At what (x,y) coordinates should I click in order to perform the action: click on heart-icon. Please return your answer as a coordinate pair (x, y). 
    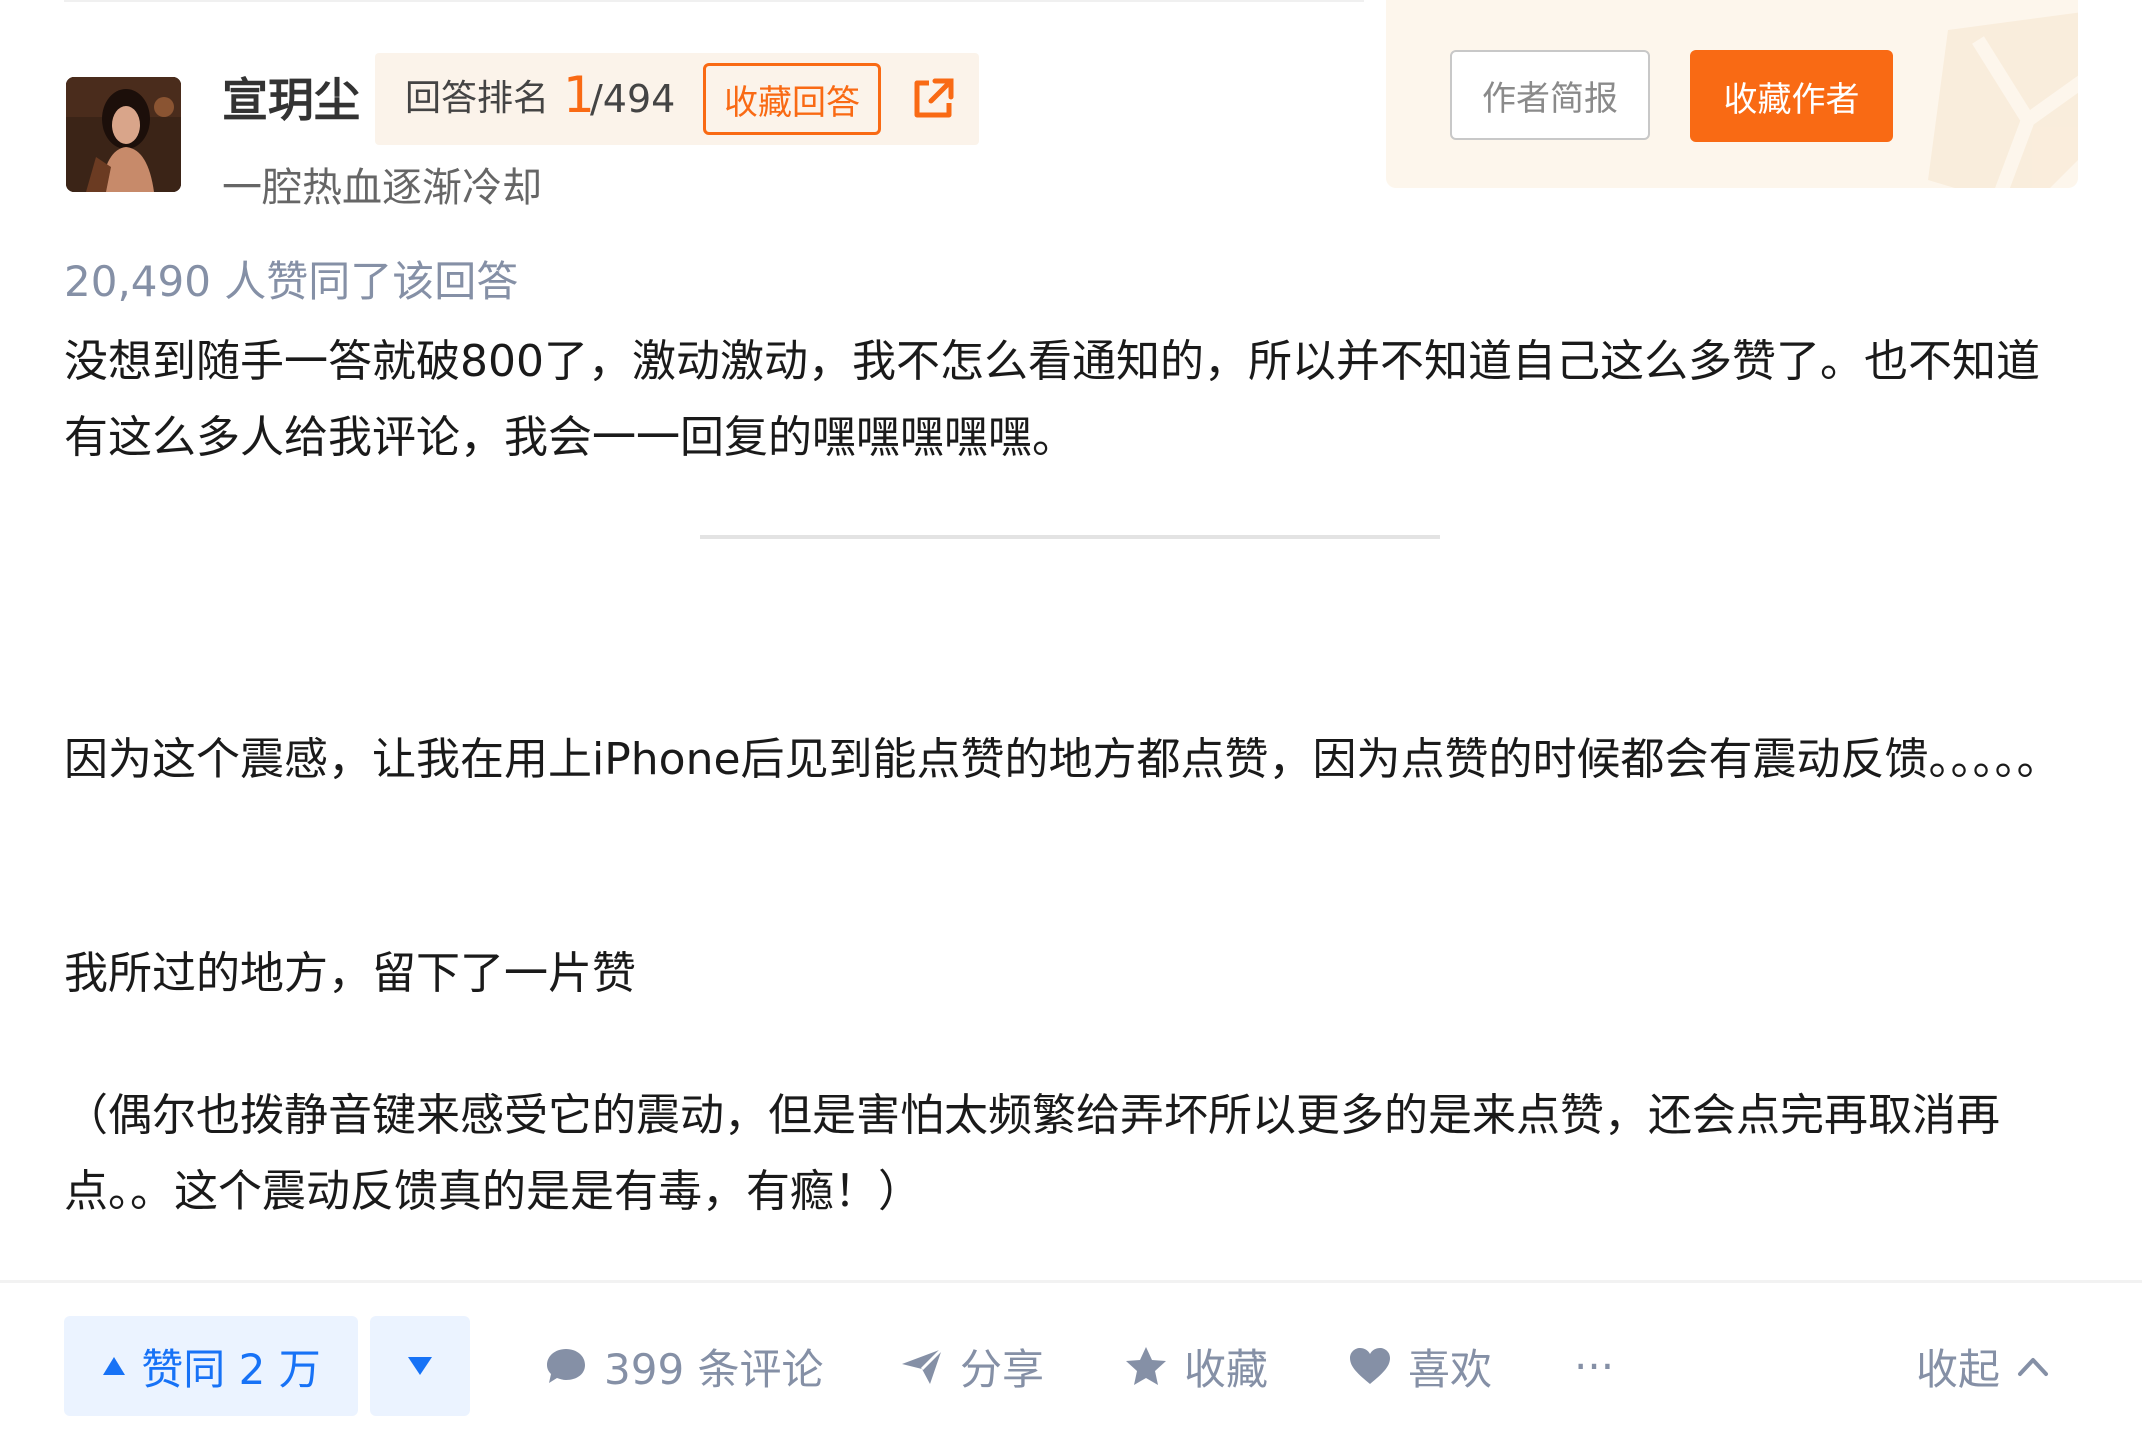
    Looking at the image, I should click on (1370, 1366).